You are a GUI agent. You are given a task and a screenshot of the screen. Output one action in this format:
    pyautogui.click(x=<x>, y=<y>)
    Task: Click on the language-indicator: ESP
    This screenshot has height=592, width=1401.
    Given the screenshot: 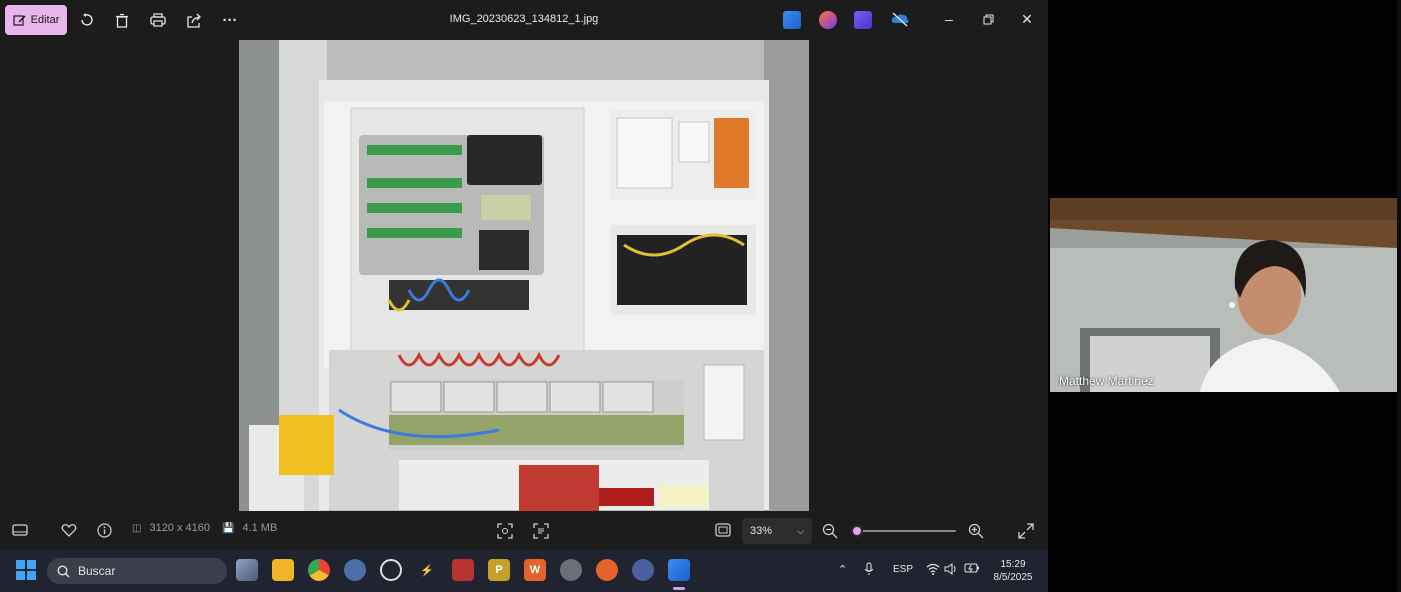 What is the action you would take?
    pyautogui.click(x=903, y=569)
    